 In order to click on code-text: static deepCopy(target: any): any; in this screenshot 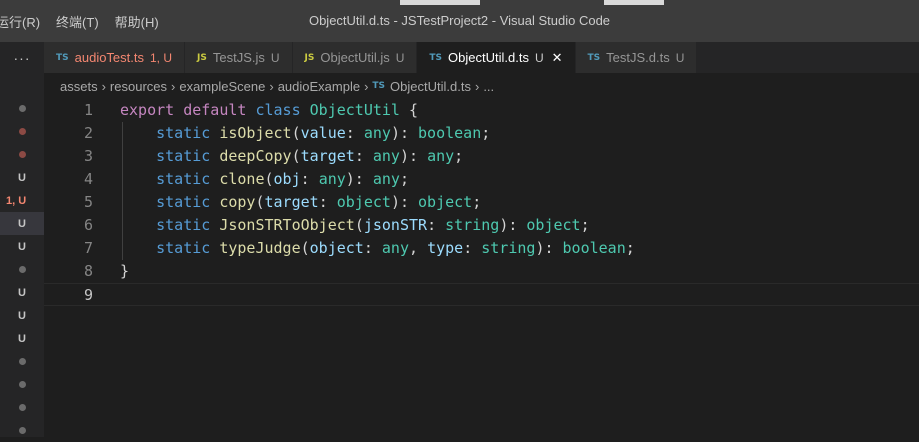, I will do `click(291, 156)`.